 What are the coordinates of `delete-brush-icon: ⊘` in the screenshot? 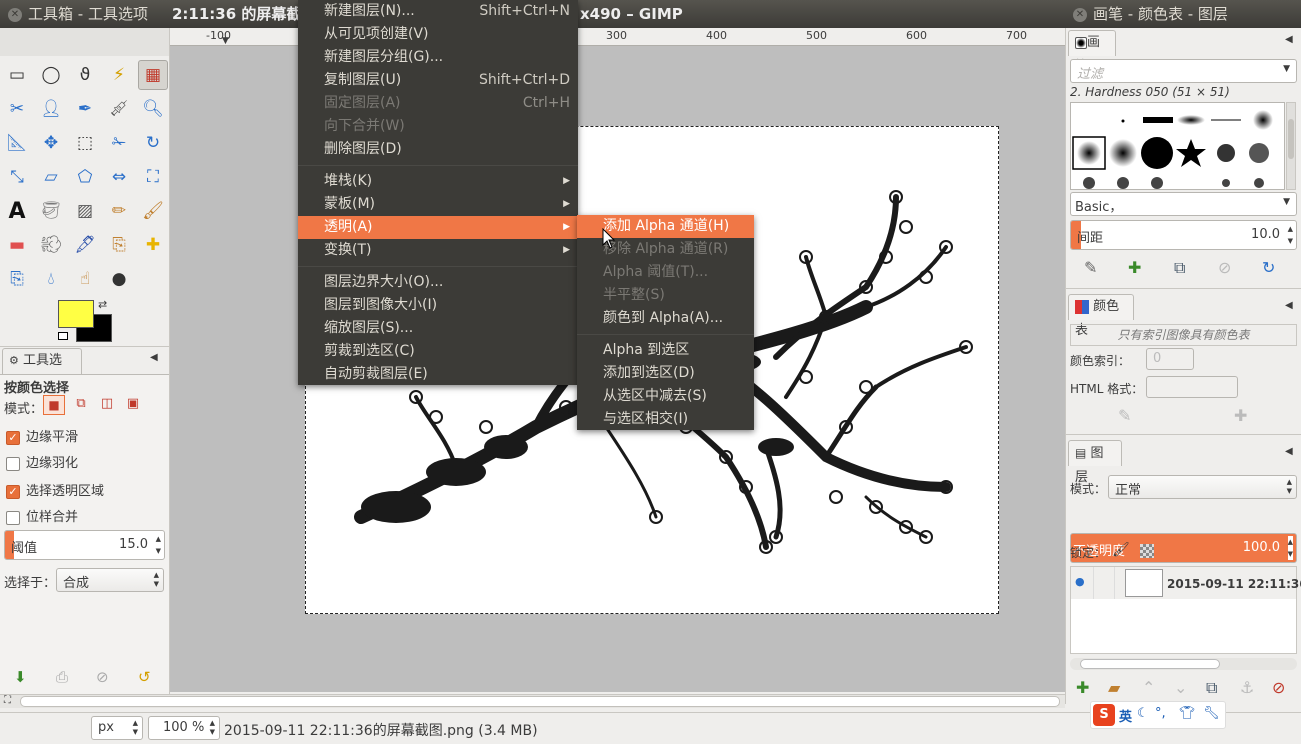 It's located at (1224, 267).